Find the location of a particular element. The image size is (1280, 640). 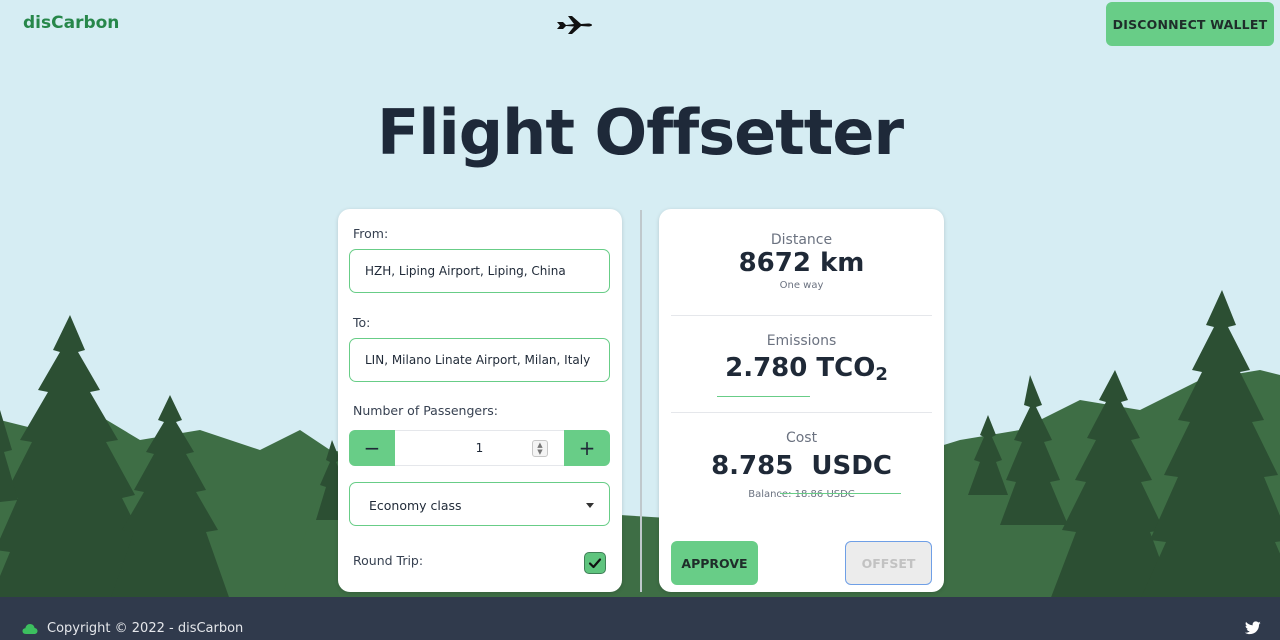

class-select-value: Economy class is located at coordinates (415, 505).